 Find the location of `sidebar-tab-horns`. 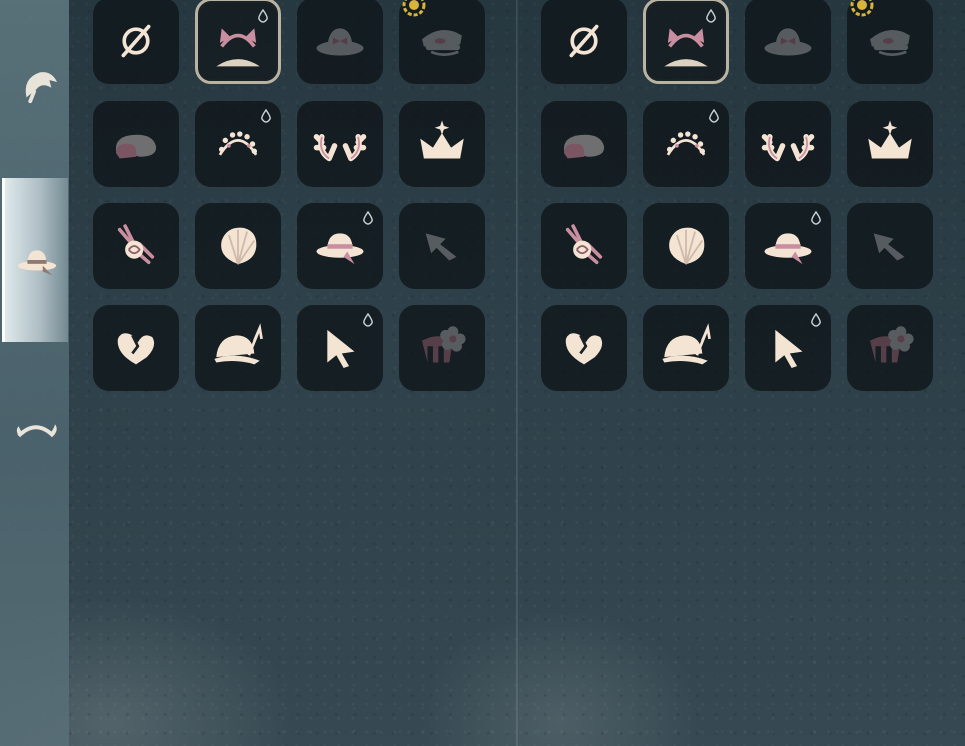

sidebar-tab-horns is located at coordinates (36, 432).